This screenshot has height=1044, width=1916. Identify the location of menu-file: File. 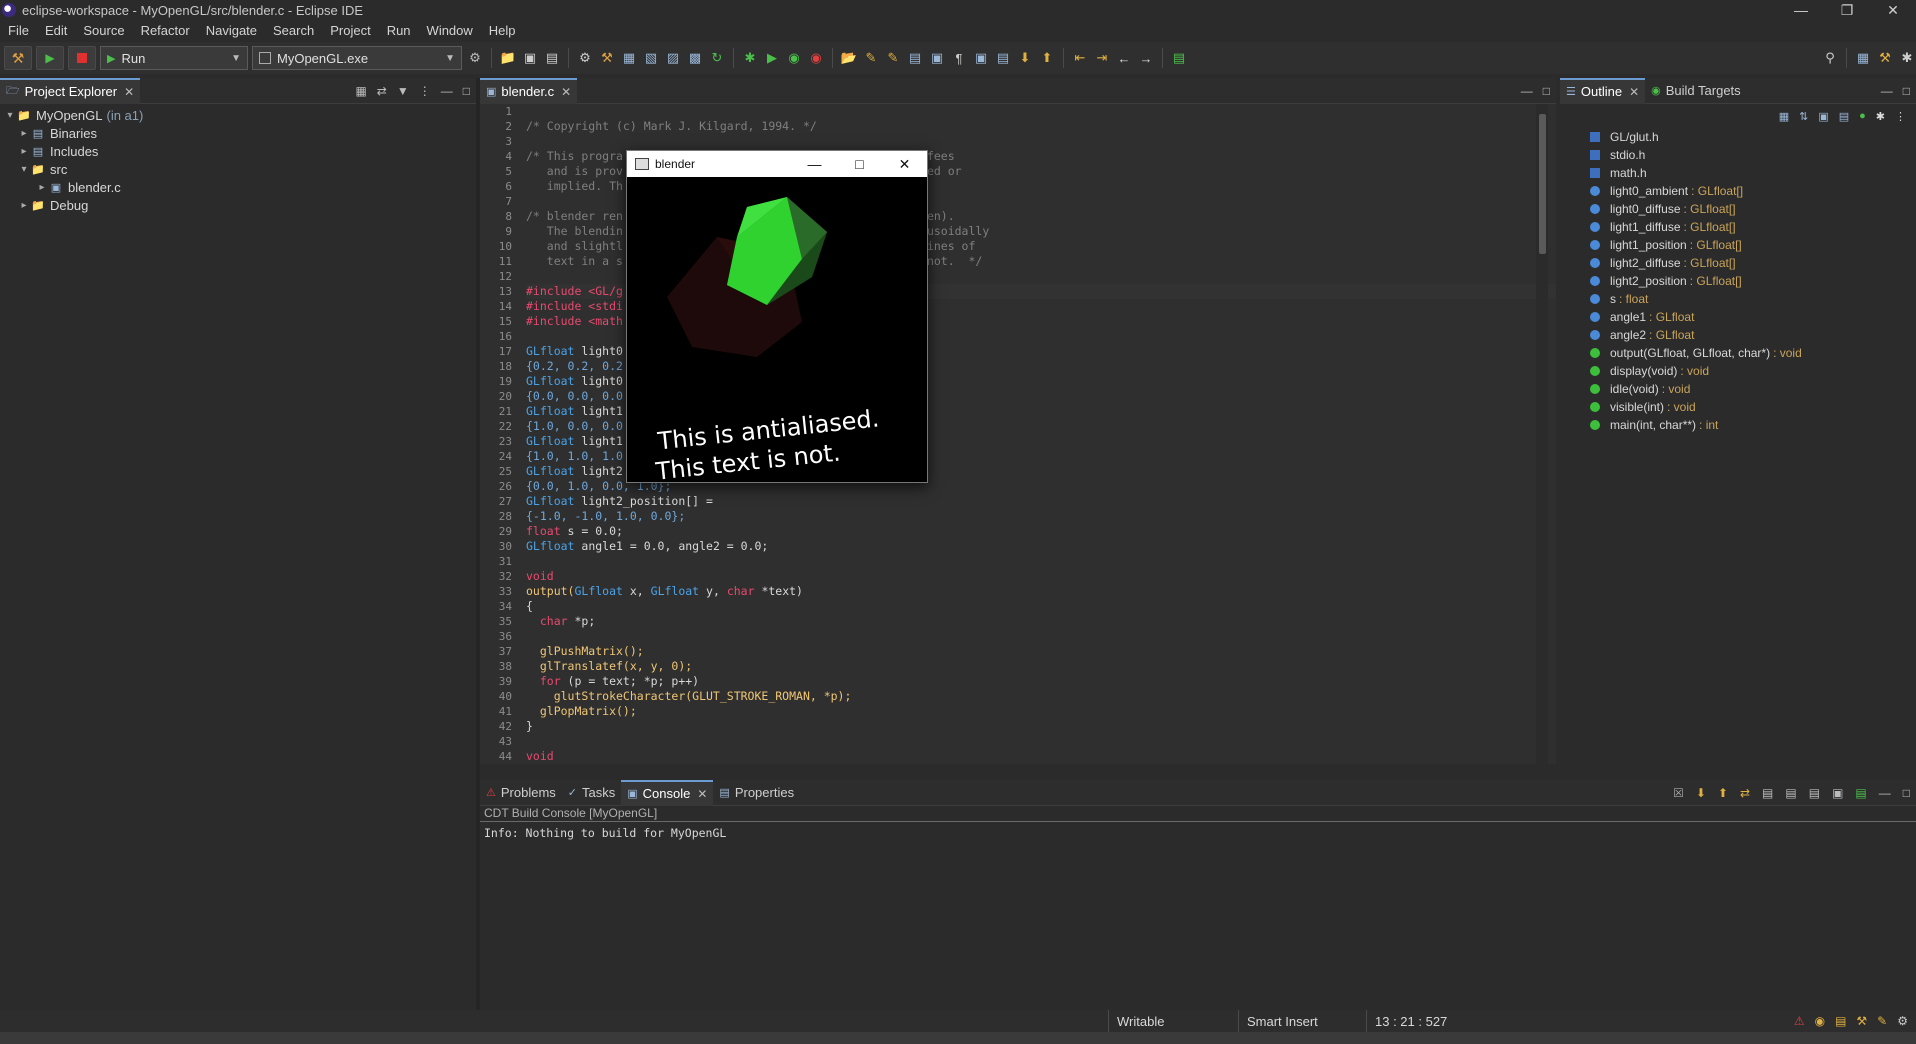
(18, 30).